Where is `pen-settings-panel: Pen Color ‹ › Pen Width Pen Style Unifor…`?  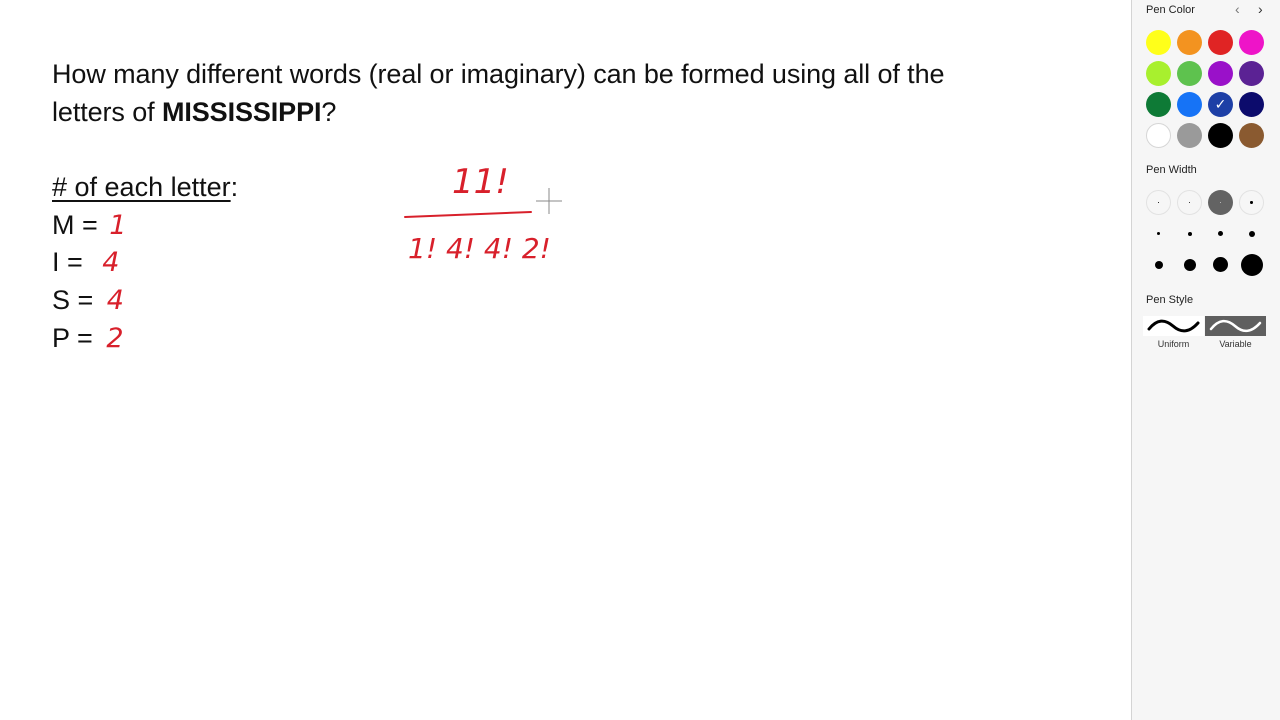
pen-settings-panel: Pen Color ‹ › Pen Width Pen Style Unifor… is located at coordinates (1205, 360).